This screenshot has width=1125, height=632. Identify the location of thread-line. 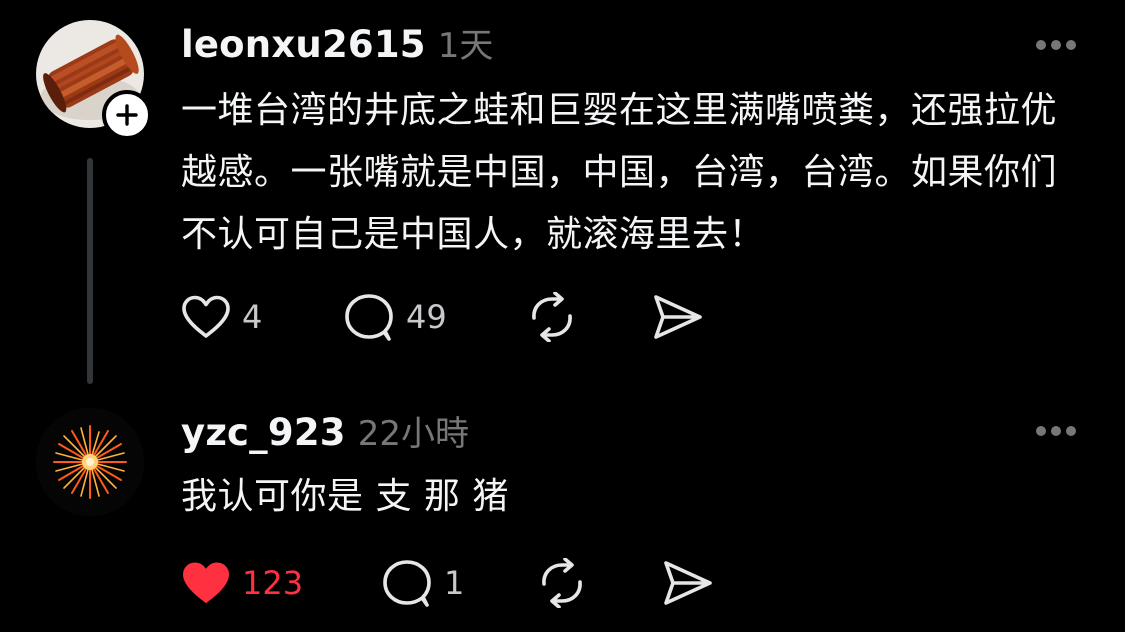
(90, 271).